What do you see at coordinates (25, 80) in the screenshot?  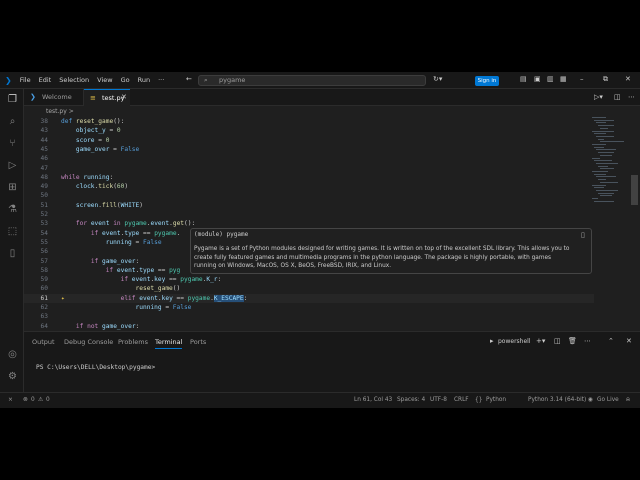 I see `menu-file: File` at bounding box center [25, 80].